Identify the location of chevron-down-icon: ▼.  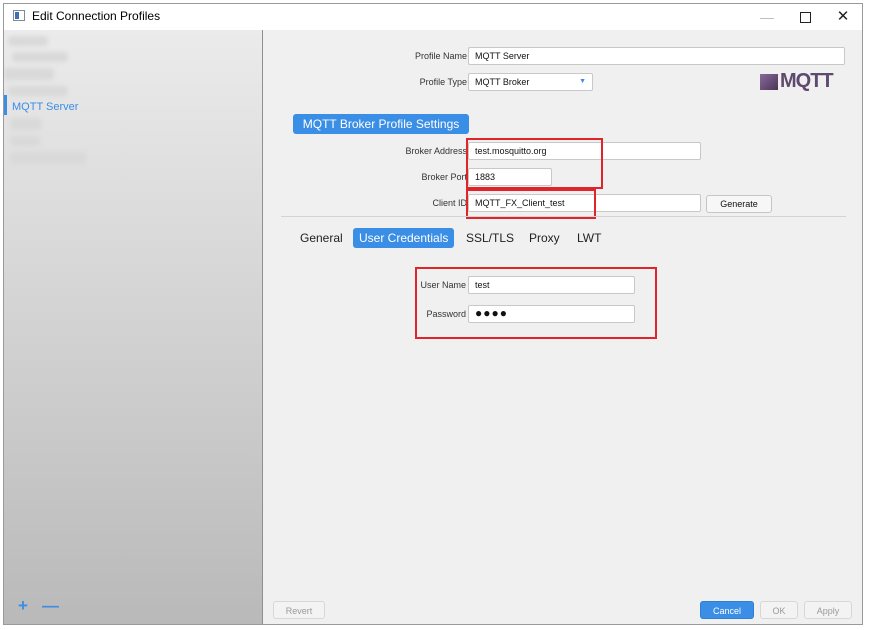
(582, 81).